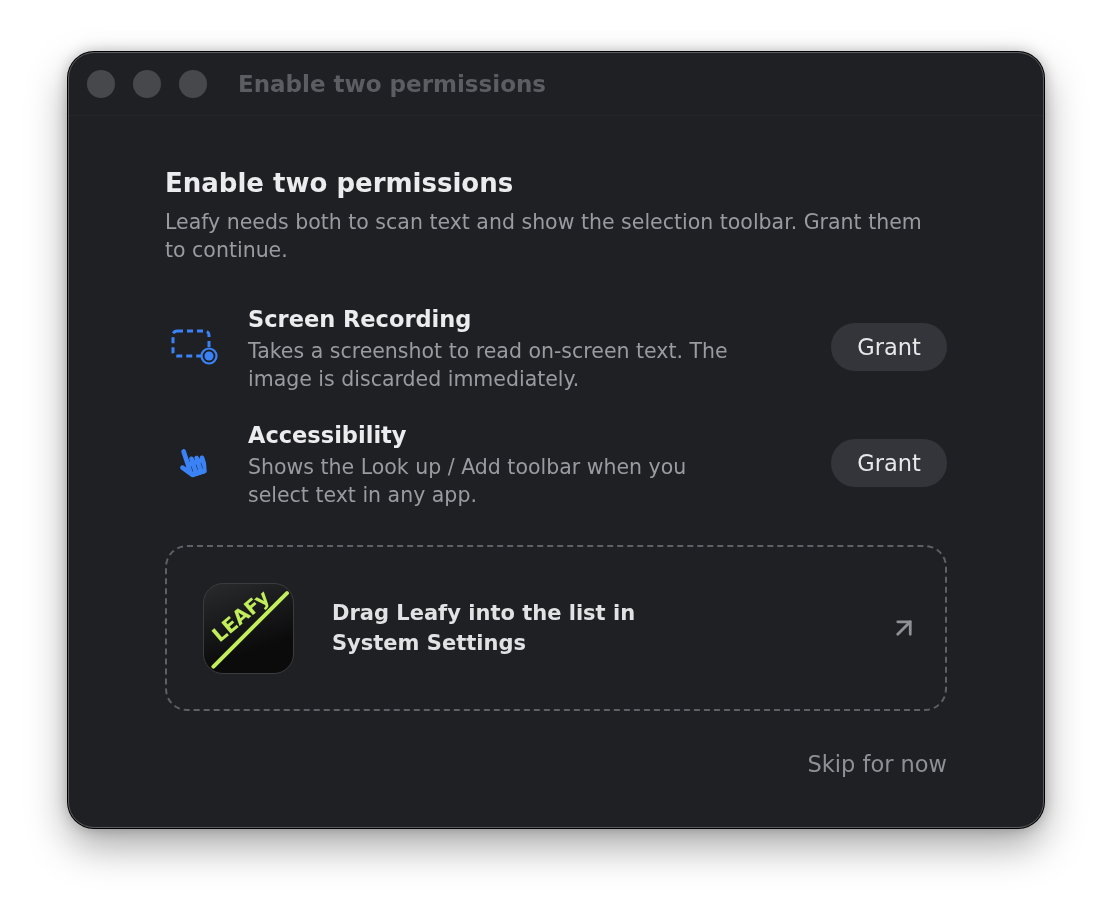 Image resolution: width=1112 pixels, height=912 pixels. What do you see at coordinates (194, 347) in the screenshot?
I see `screen-selection-icon` at bounding box center [194, 347].